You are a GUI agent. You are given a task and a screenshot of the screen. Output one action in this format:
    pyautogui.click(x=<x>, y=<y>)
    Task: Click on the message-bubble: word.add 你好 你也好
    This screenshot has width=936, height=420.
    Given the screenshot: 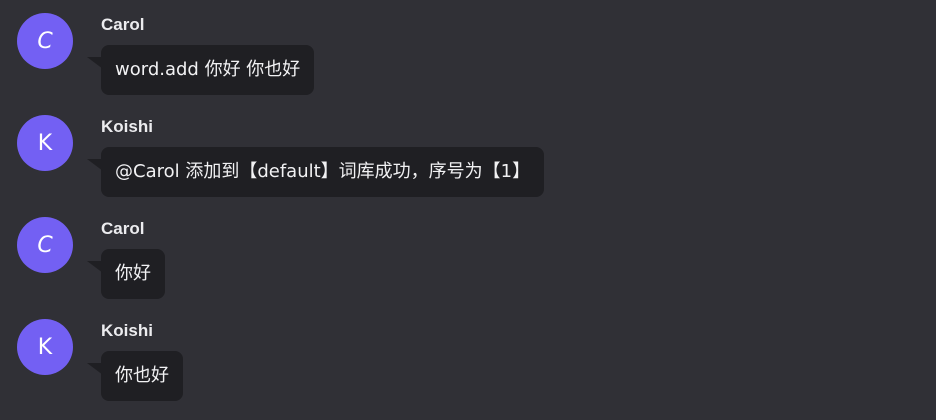 What is the action you would take?
    pyautogui.click(x=208, y=70)
    